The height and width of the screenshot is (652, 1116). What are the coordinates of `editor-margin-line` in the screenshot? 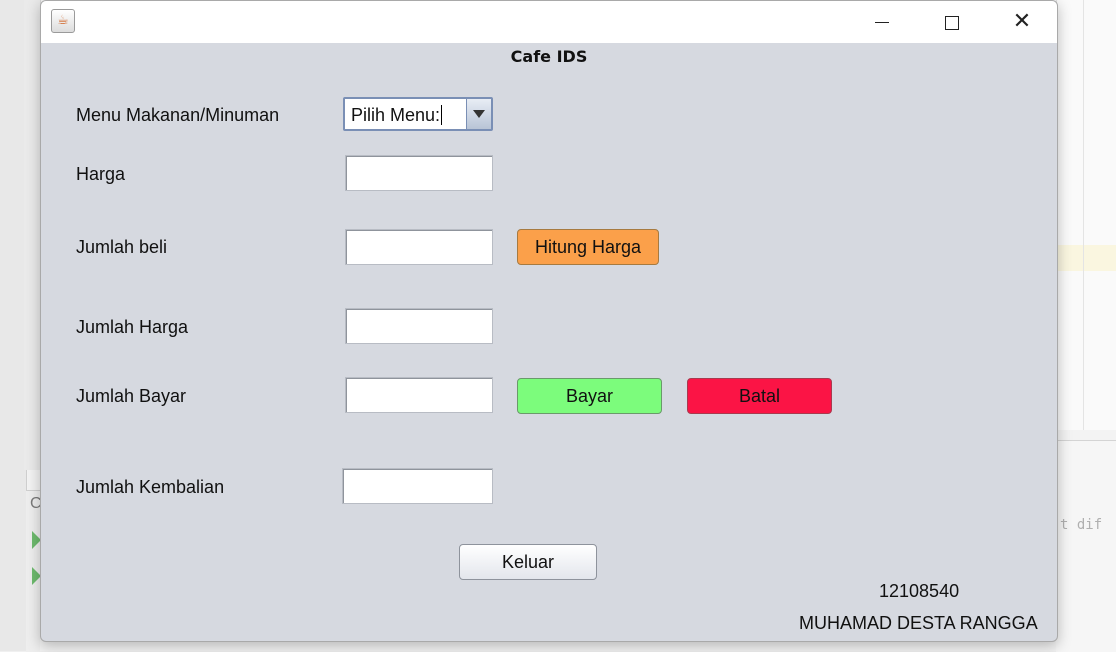 It's located at (1083, 215).